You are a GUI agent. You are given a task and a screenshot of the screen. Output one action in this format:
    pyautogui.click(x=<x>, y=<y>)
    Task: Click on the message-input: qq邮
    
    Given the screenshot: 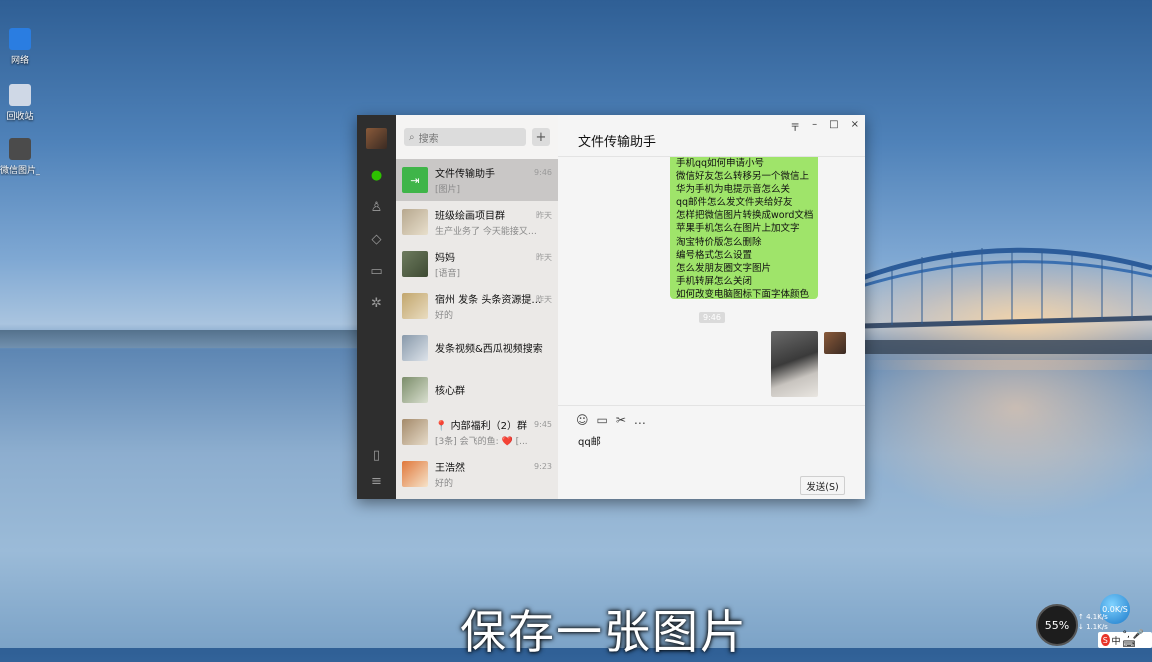 What is the action you would take?
    pyautogui.click(x=589, y=440)
    